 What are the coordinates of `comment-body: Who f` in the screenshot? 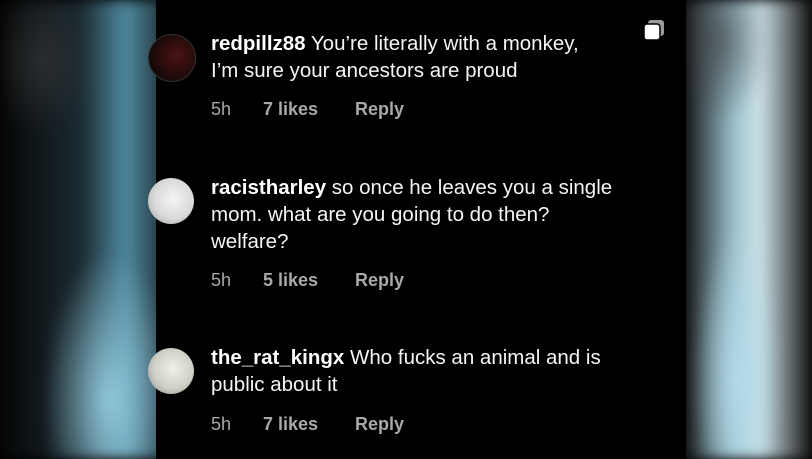 It's located at (374, 357).